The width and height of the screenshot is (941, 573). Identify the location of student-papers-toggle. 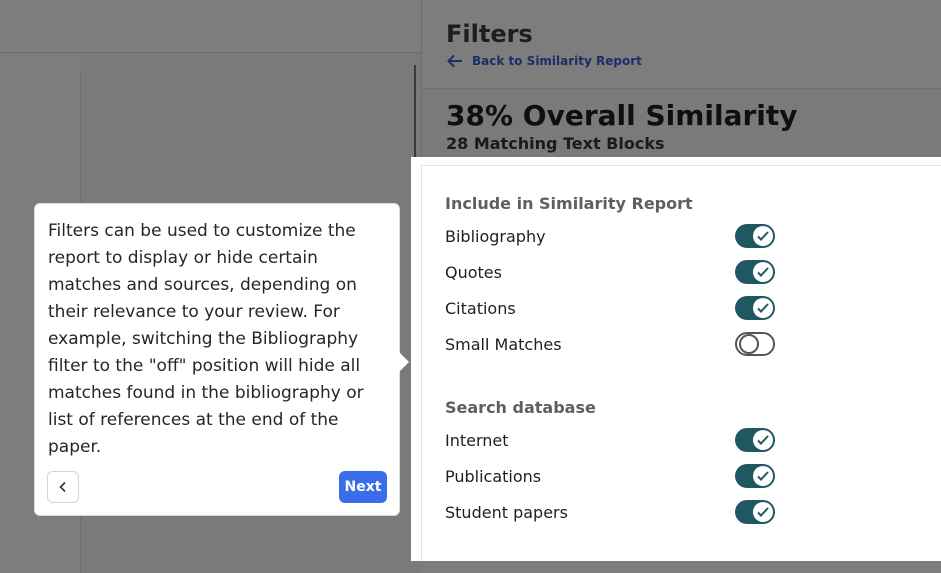
(755, 512).